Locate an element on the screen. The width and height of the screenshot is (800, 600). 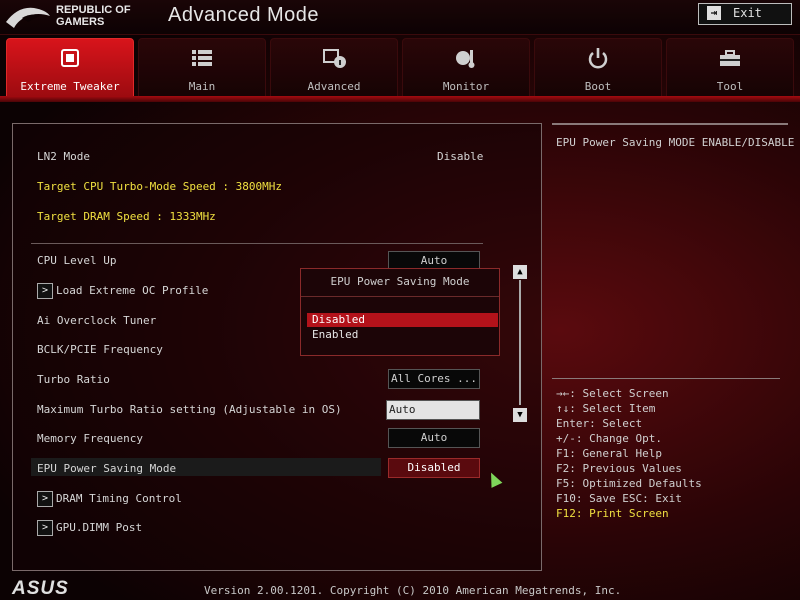
exit-door-icon: ⇥ is located at coordinates (714, 13).